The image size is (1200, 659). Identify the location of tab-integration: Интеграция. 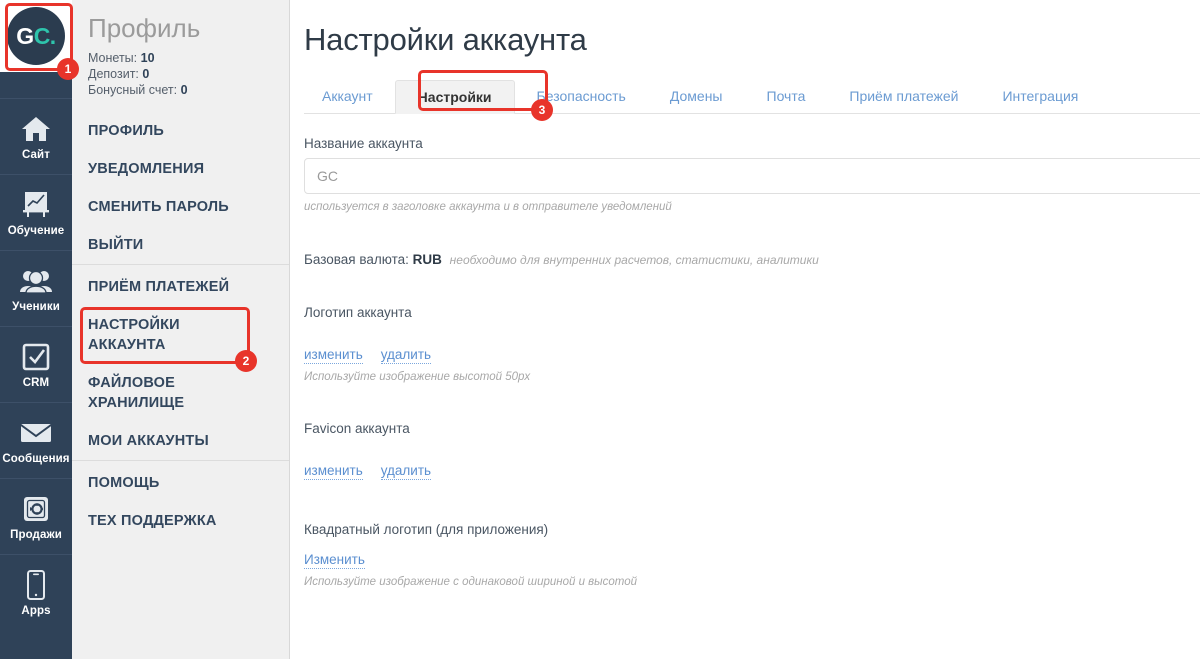
(1040, 100).